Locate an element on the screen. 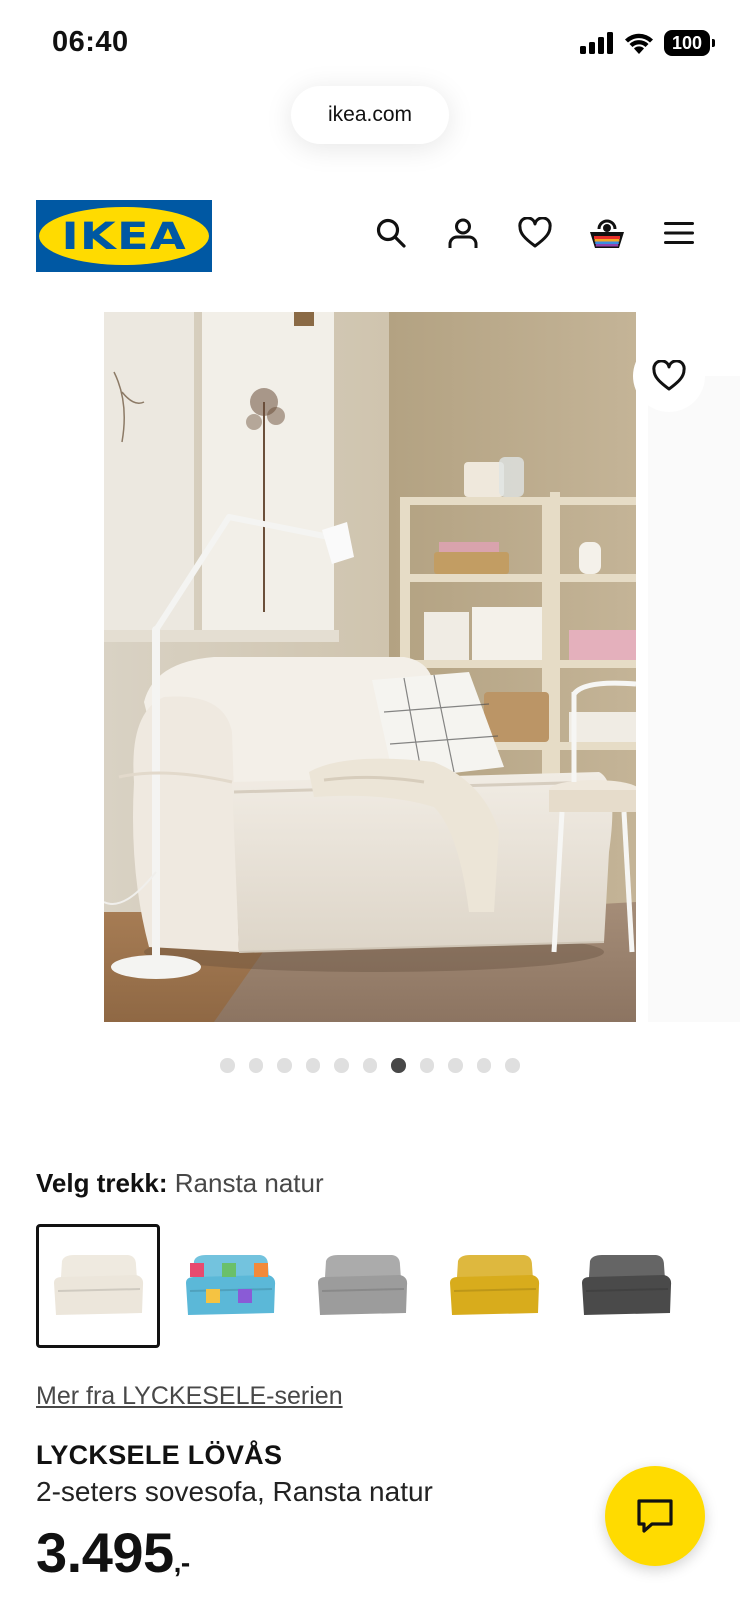 Image resolution: width=740 pixels, height=1600 pixels. search-button is located at coordinates (391, 233).